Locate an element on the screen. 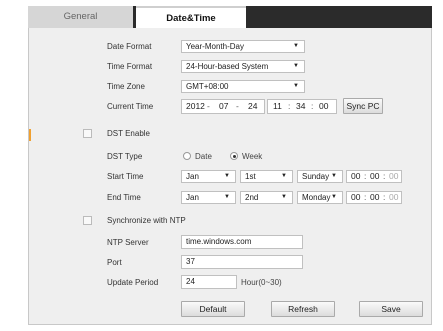 The image size is (443, 331). minute-segment: 34 is located at coordinates (300, 106).